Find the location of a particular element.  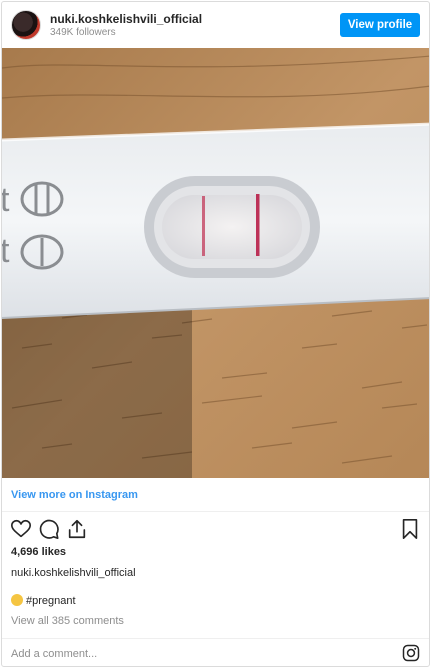

smiley-emoji-icon is located at coordinates (17, 600).